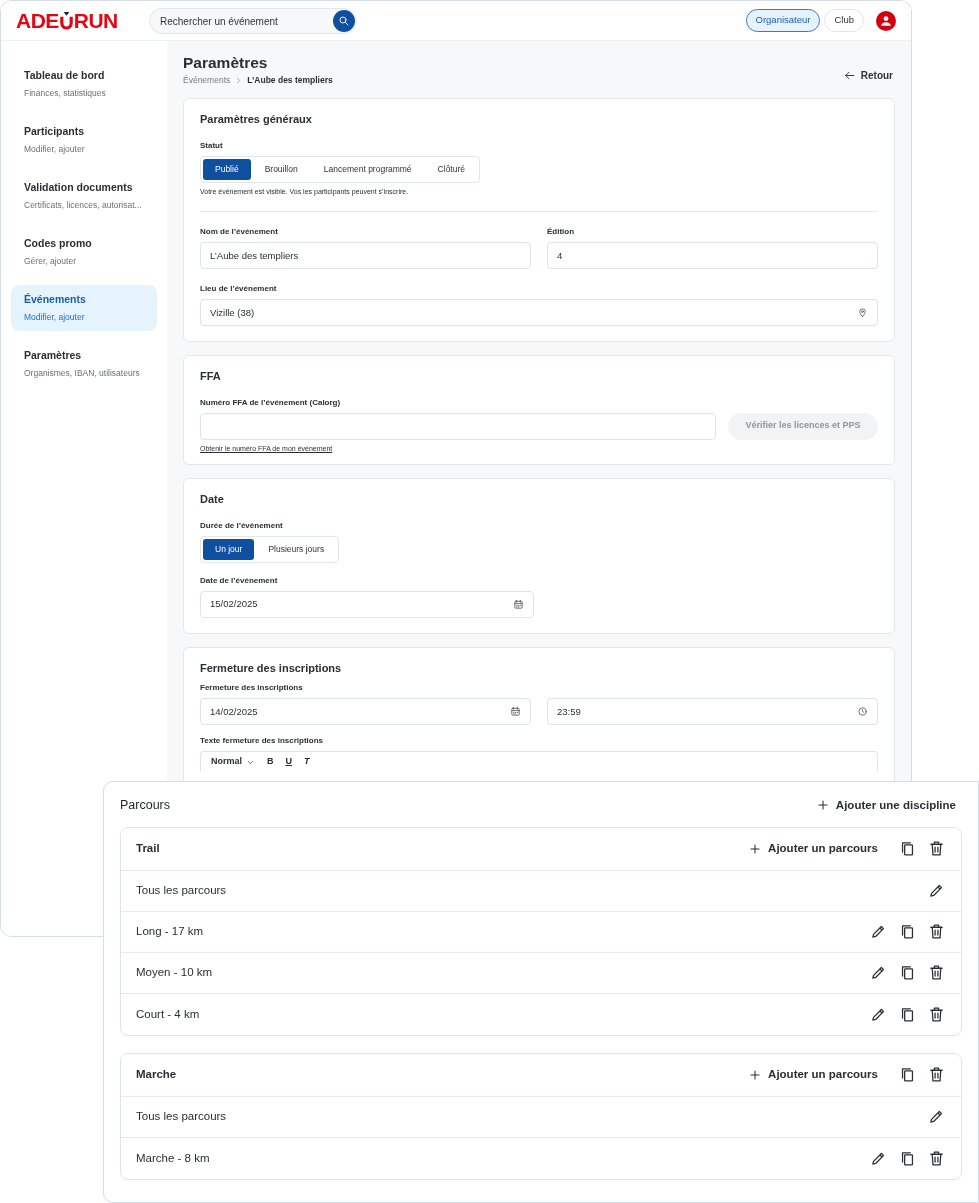 Image resolution: width=979 pixels, height=1203 pixels. Describe the element at coordinates (84, 252) in the screenshot. I see `sidebar-item: Codes promo Gérer, ajouter` at that location.